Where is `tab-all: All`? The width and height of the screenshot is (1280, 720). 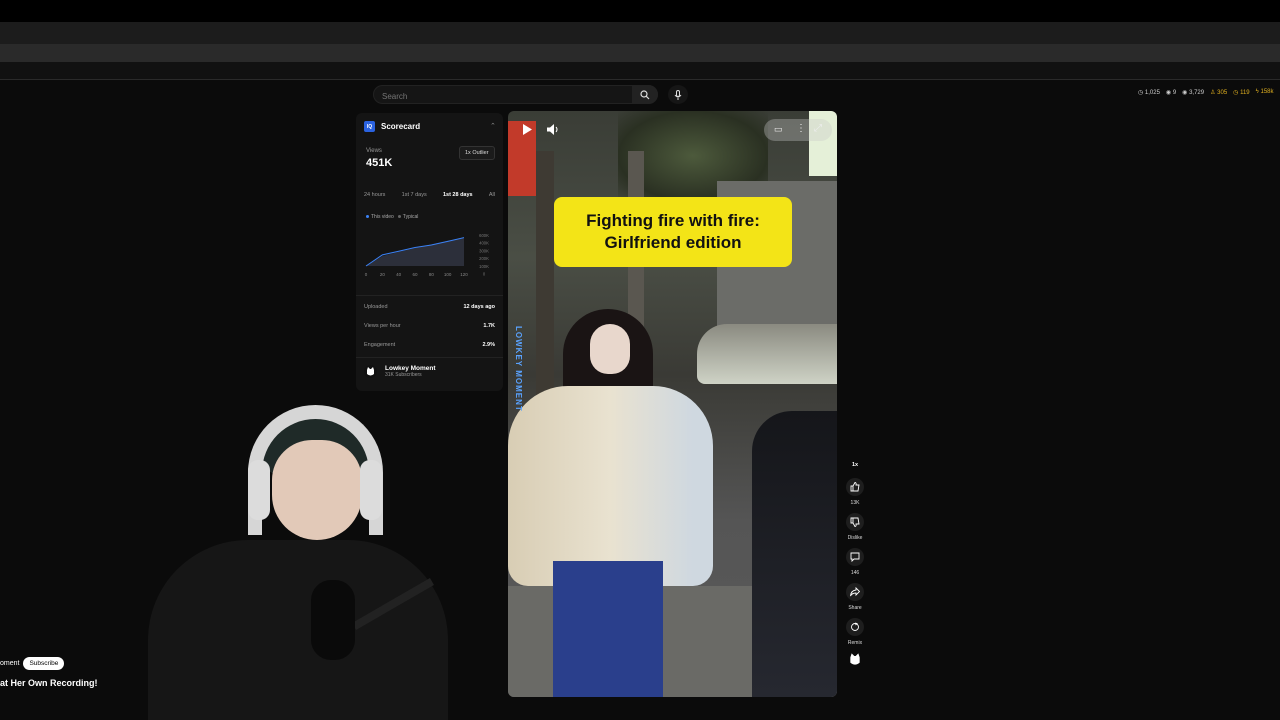
tab-all: All is located at coordinates (492, 195).